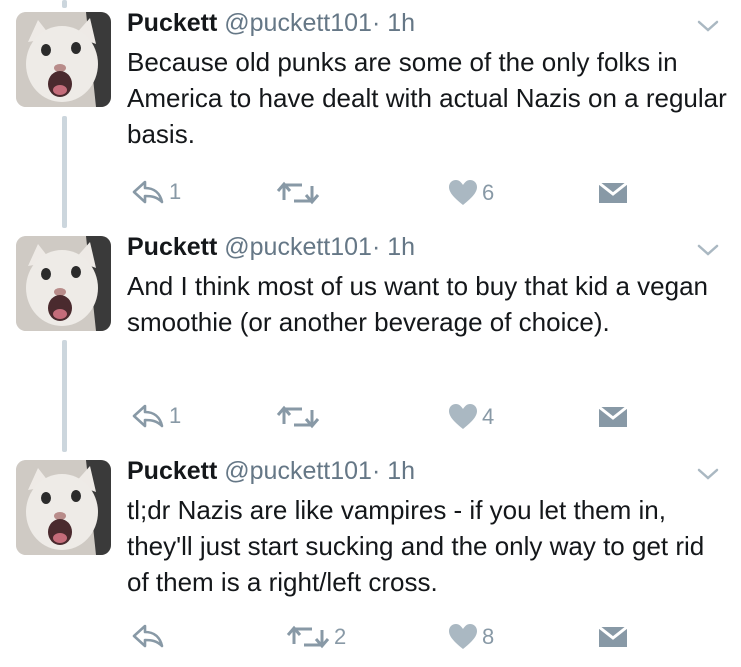 This screenshot has height=667, width=741. What do you see at coordinates (370, 417) in the screenshot?
I see `tweet-actions: 1 4` at bounding box center [370, 417].